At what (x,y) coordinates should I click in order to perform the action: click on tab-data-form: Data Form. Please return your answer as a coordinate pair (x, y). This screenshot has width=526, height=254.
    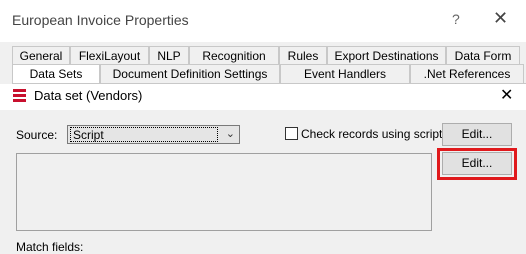
    Looking at the image, I should click on (483, 55).